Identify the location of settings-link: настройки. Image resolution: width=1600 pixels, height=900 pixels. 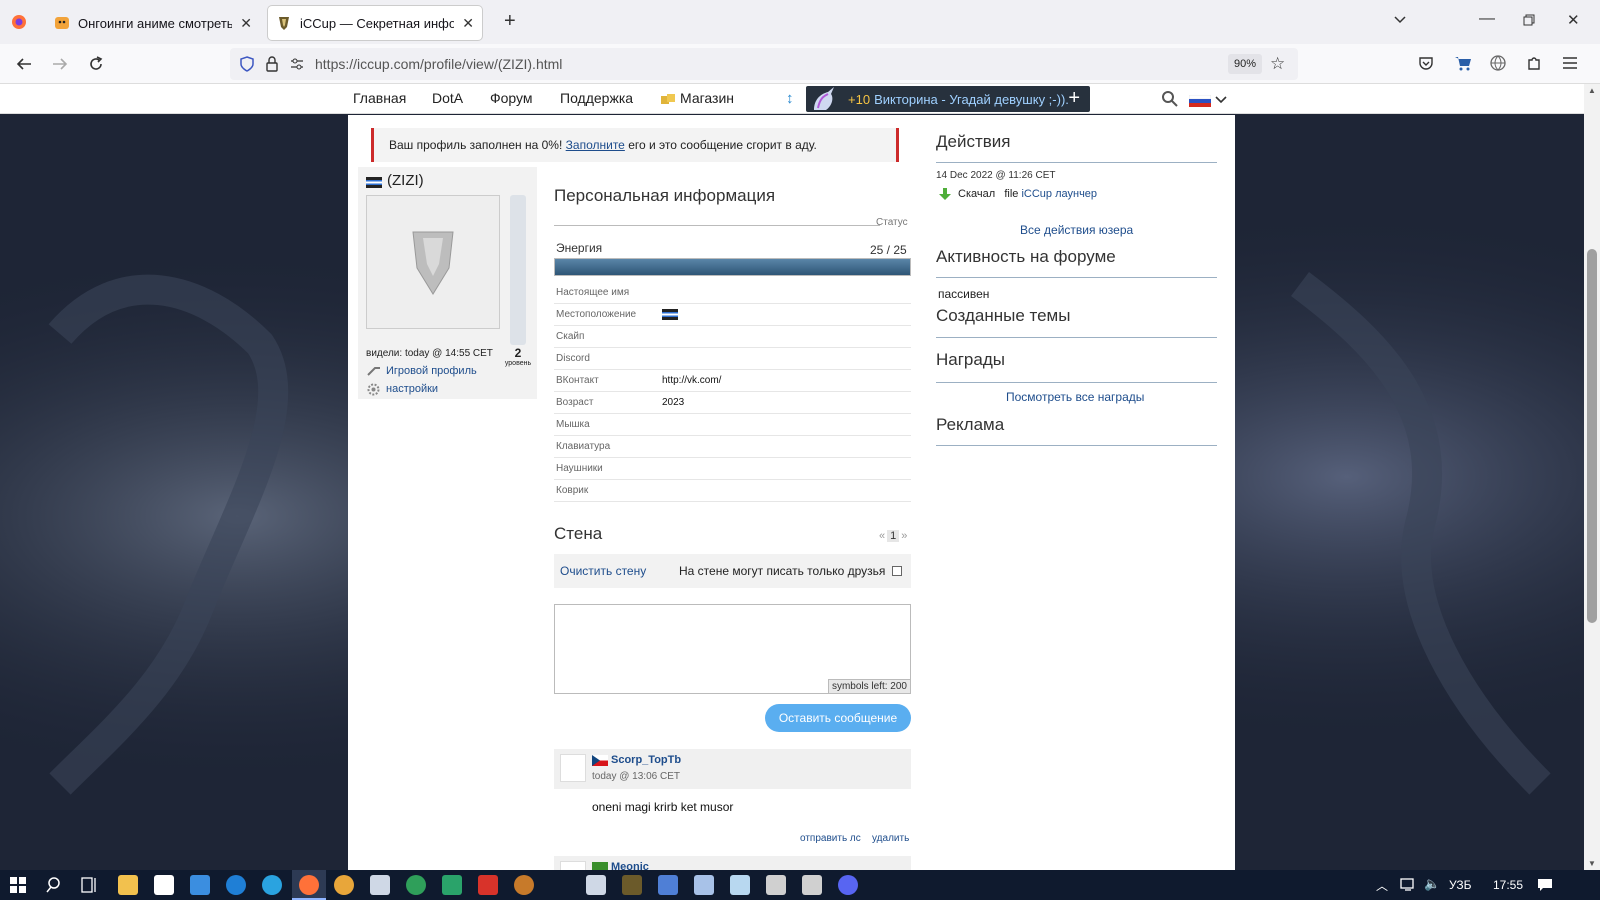
(412, 389).